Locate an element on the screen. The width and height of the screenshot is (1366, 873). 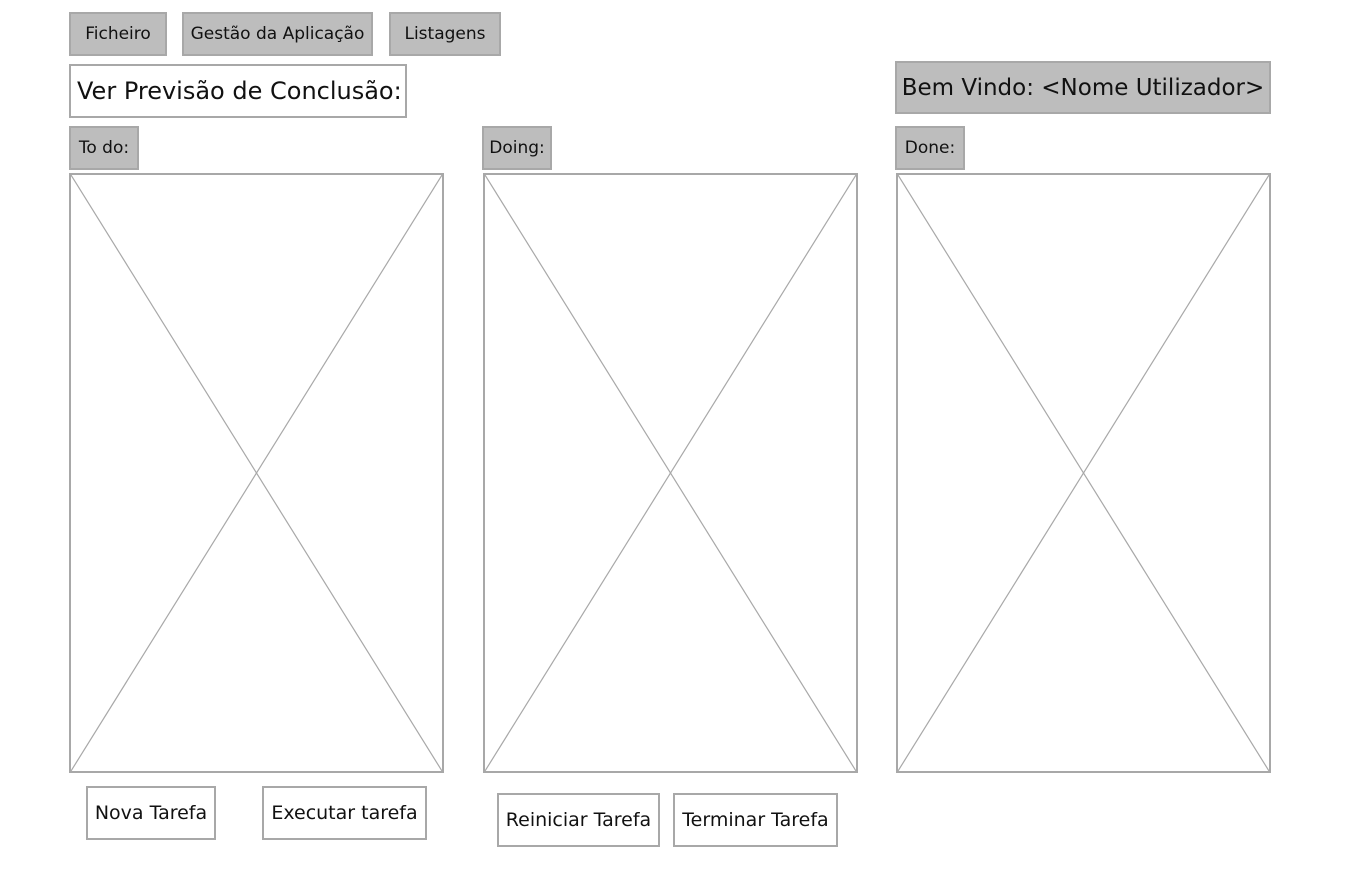
column-label-done-text: Done: is located at coordinates (930, 148).